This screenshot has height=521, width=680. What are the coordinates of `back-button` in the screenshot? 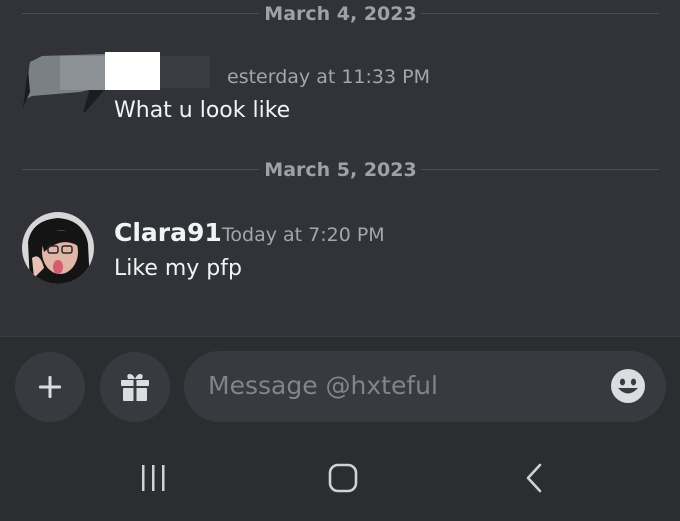 It's located at (534, 478).